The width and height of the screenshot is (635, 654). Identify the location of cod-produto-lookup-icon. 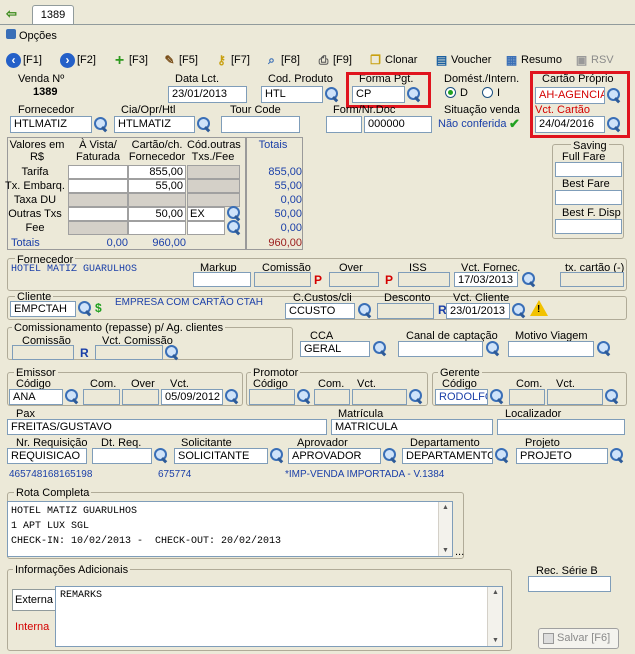
(332, 94).